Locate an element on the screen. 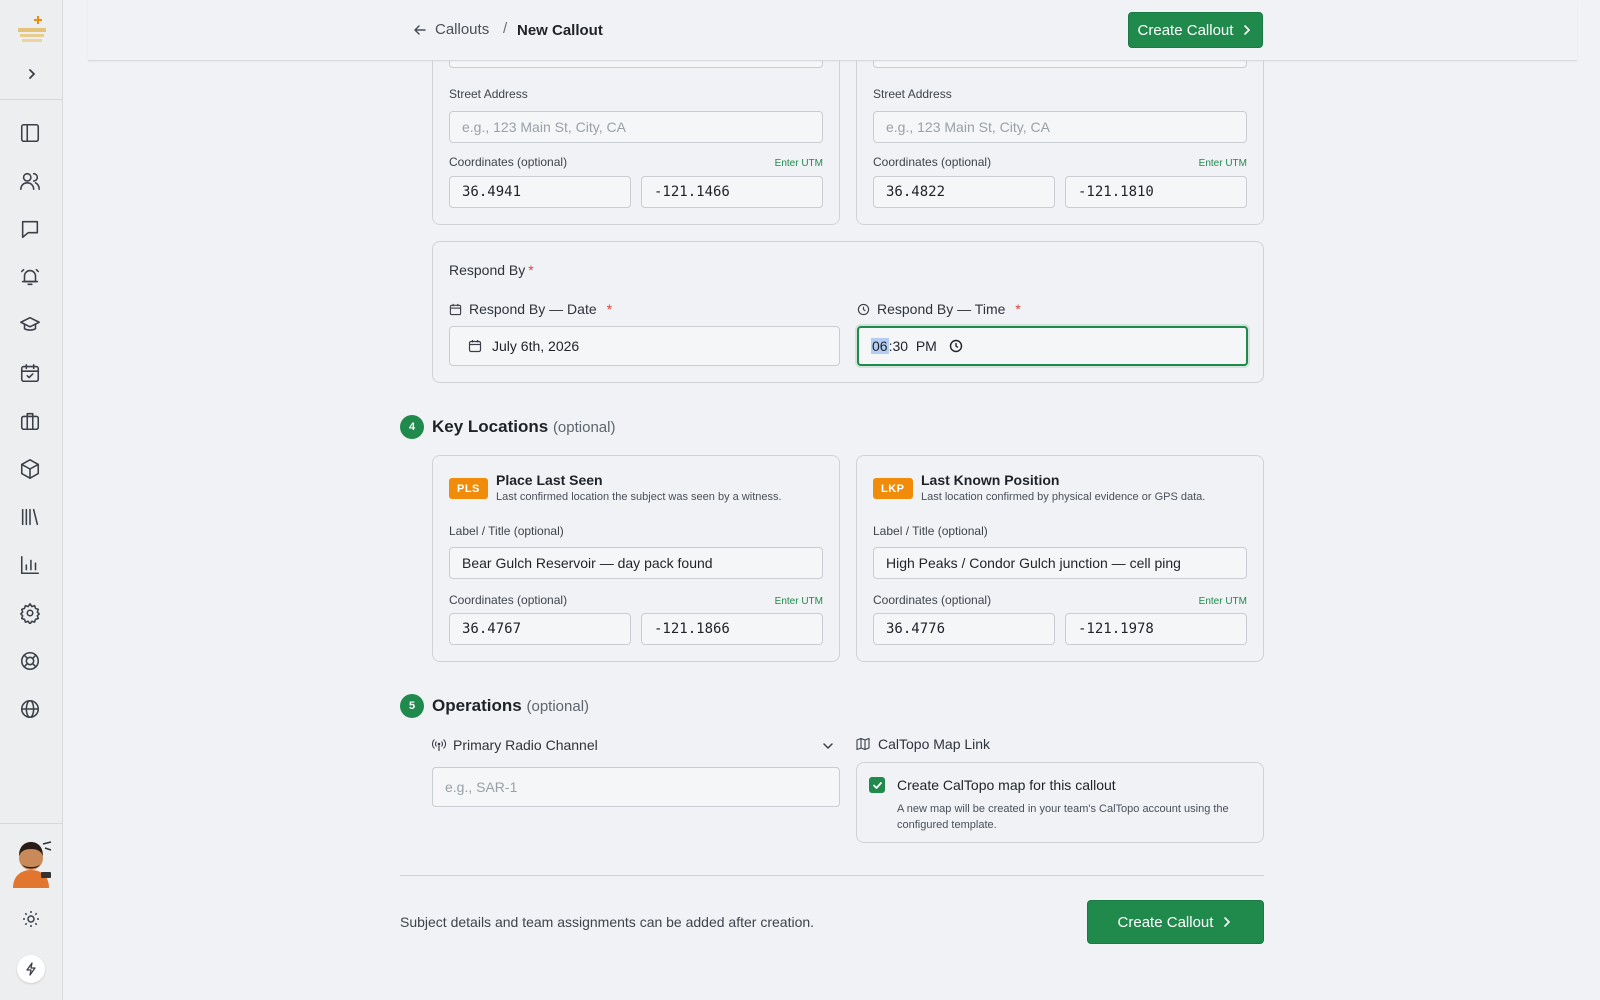 This screenshot has width=1600, height=1000. key-locations-title: Key Locations (optional) is located at coordinates (524, 426).